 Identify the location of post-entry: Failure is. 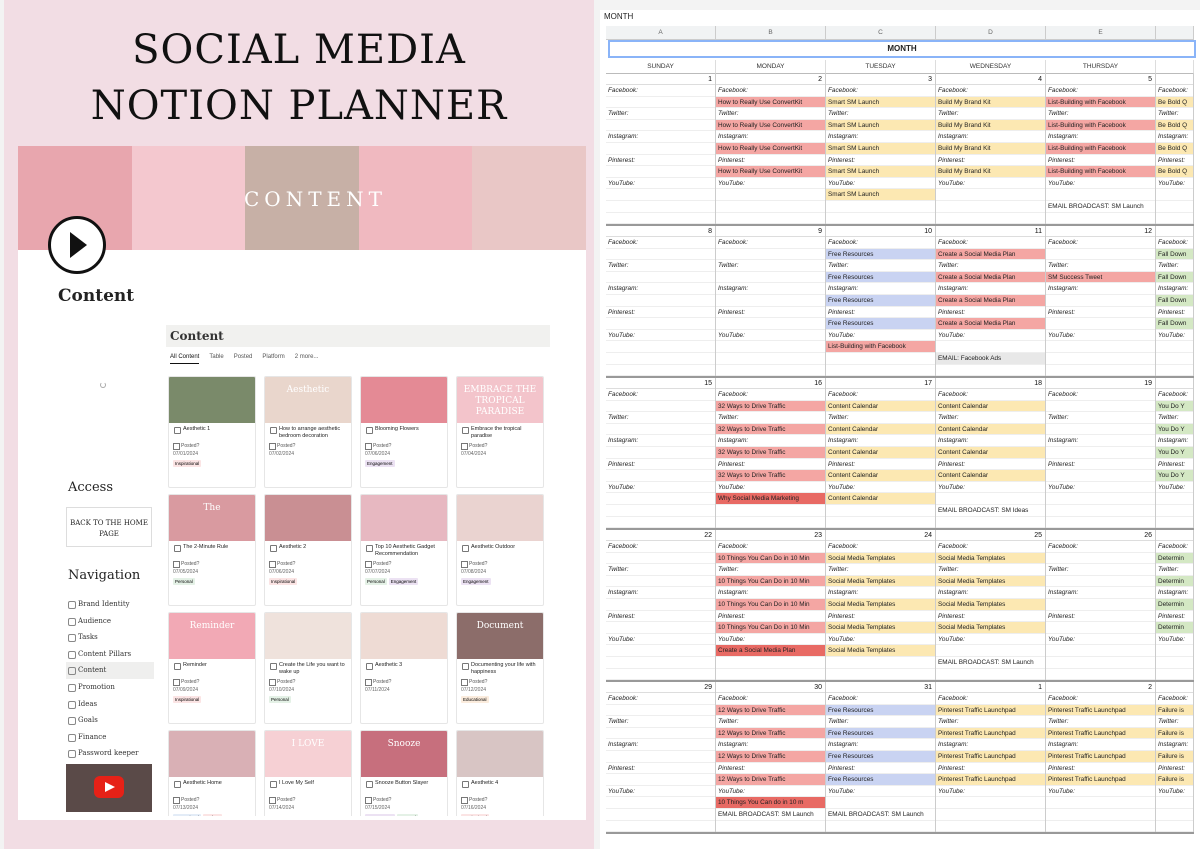
(1174, 780).